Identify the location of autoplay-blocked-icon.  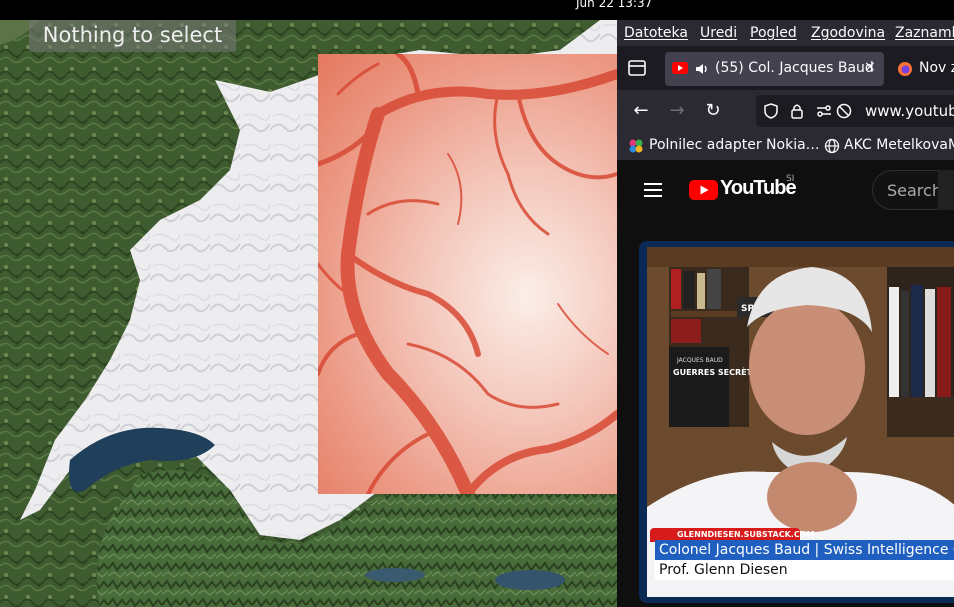
(844, 111).